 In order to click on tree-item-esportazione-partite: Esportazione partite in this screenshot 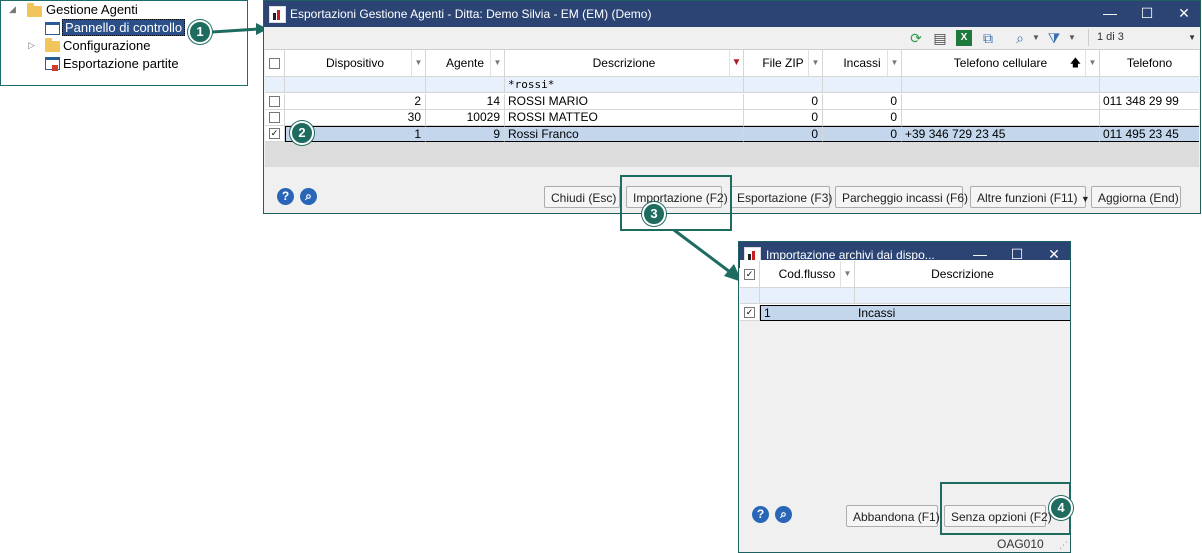, I will do `click(121, 63)`.